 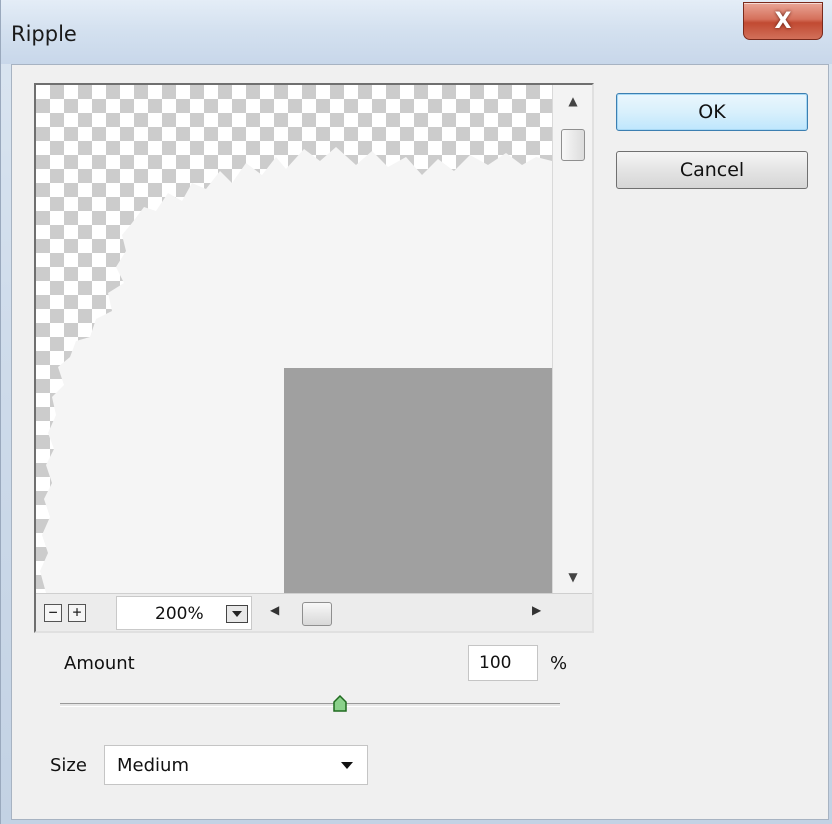 I want to click on close-icon: X, so click(x=783, y=21).